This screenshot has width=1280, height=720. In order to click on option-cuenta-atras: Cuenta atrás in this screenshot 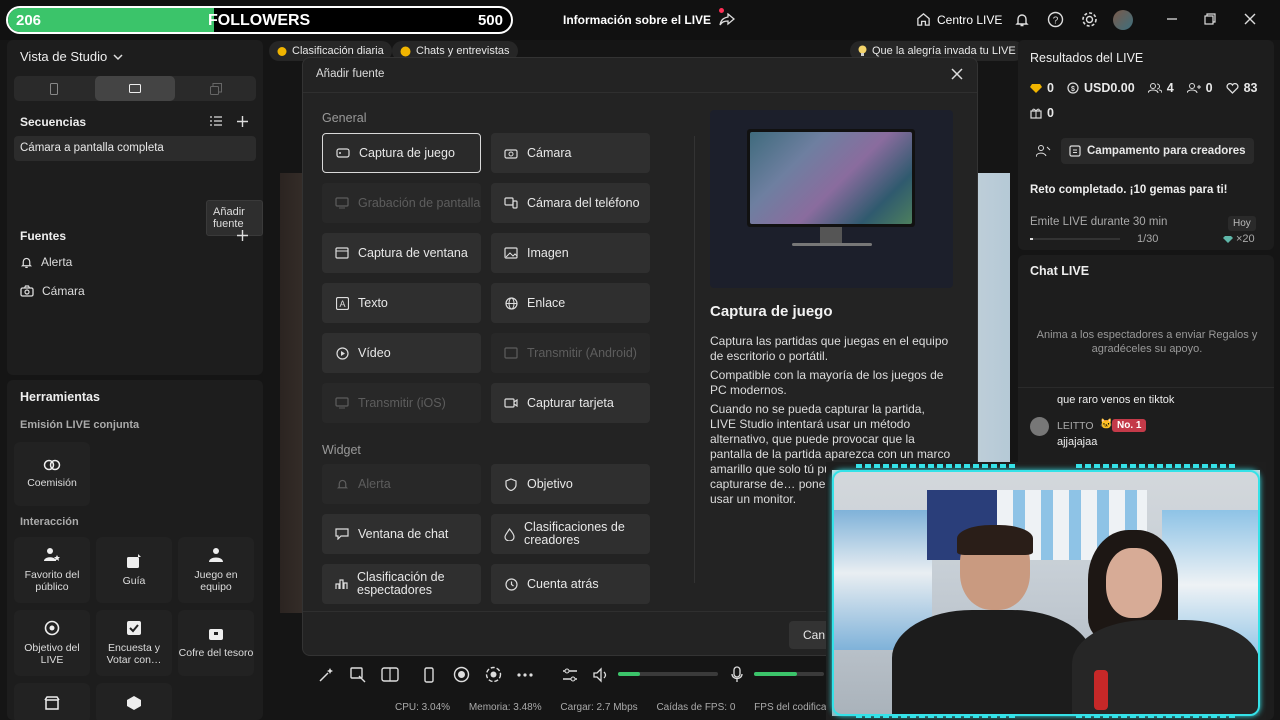, I will do `click(570, 584)`.